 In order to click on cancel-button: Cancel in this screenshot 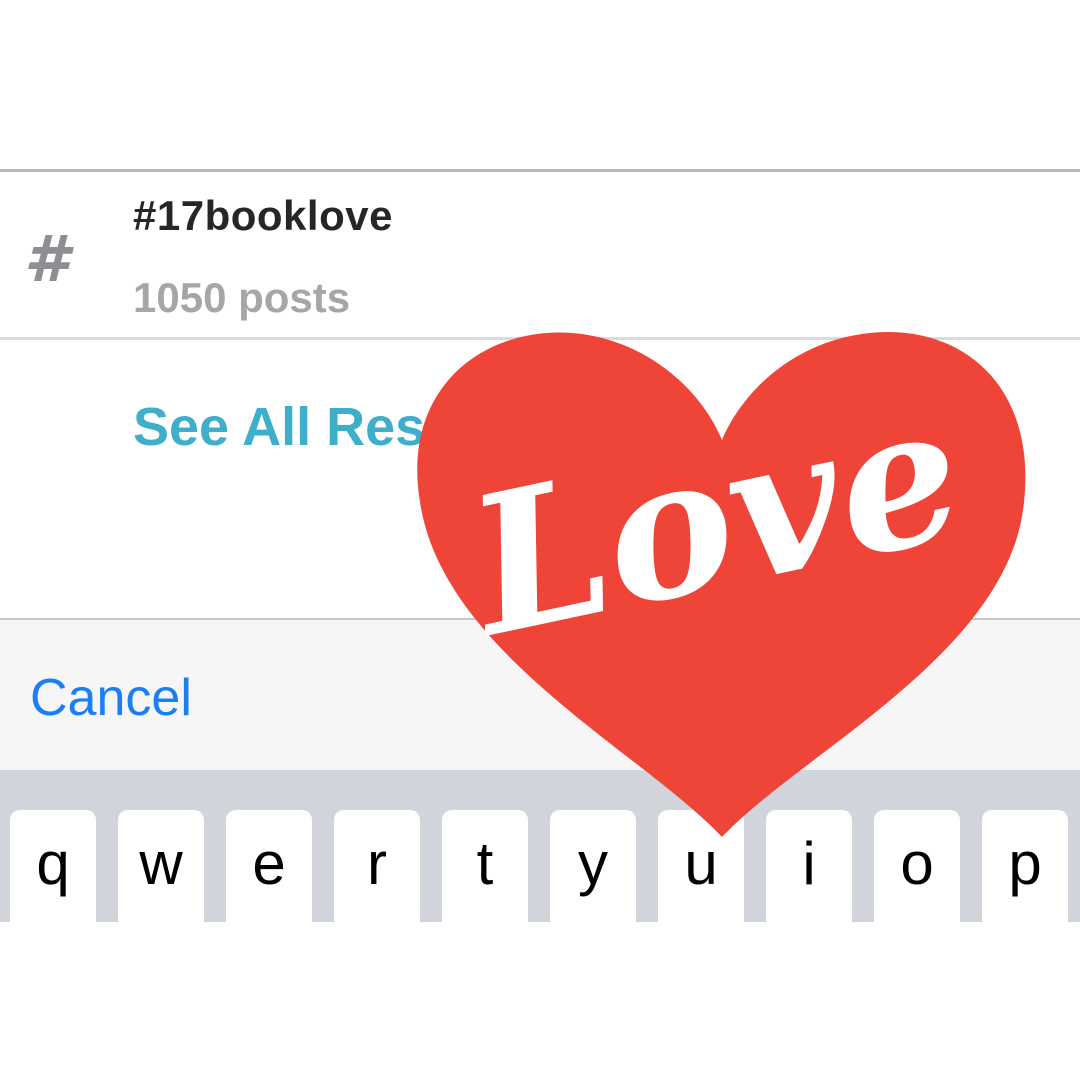, I will do `click(111, 698)`.